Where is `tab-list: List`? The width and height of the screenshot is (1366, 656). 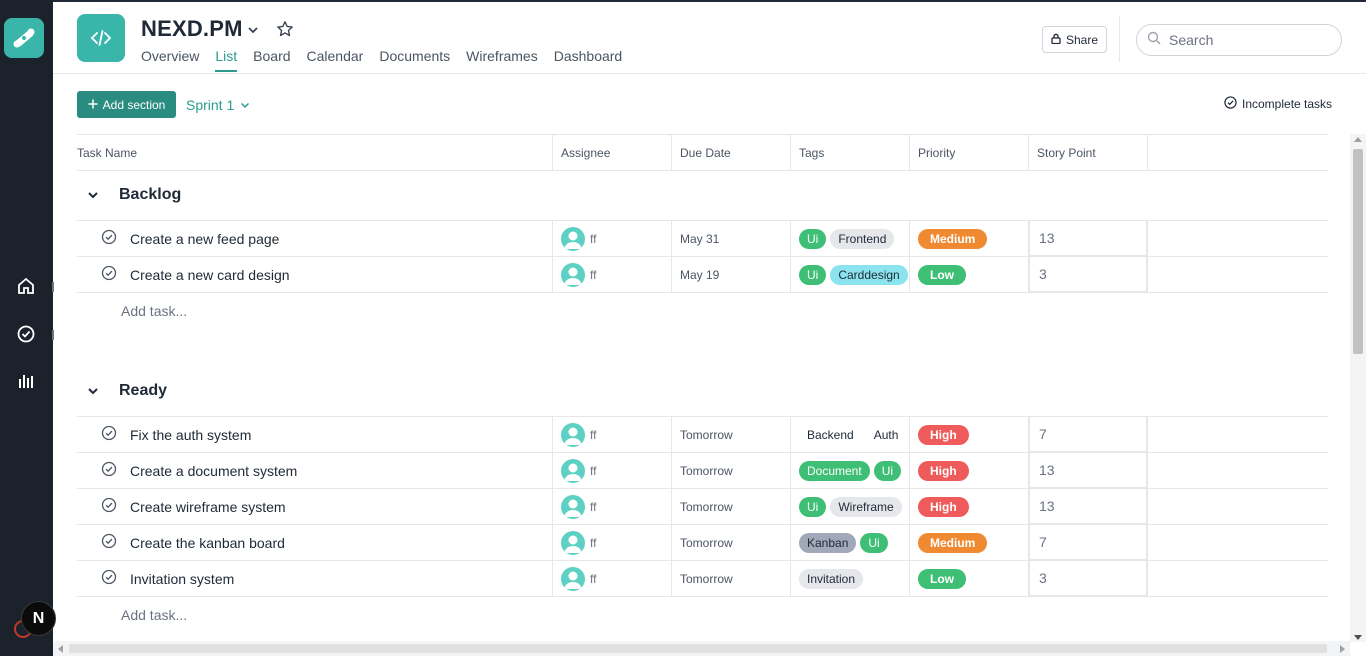 tab-list: List is located at coordinates (226, 60).